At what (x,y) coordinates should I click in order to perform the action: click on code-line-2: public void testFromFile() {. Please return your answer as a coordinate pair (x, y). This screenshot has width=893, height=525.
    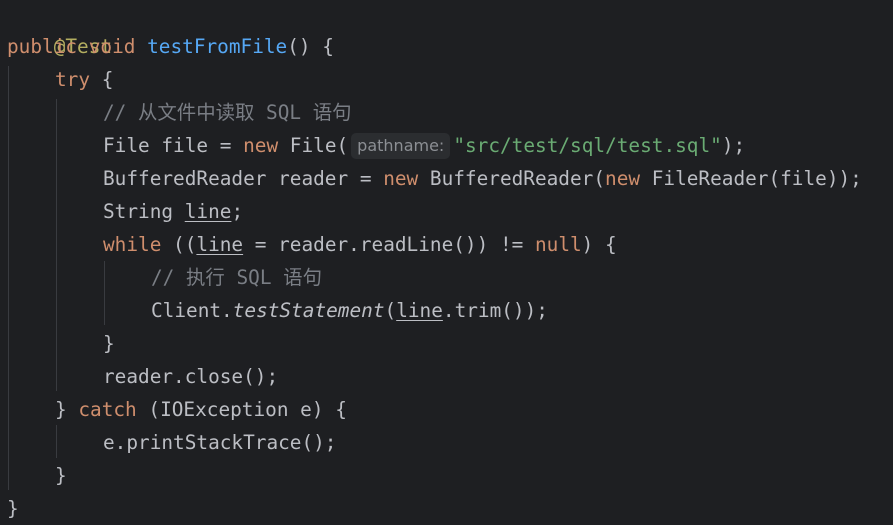
    Looking at the image, I should click on (170, 46).